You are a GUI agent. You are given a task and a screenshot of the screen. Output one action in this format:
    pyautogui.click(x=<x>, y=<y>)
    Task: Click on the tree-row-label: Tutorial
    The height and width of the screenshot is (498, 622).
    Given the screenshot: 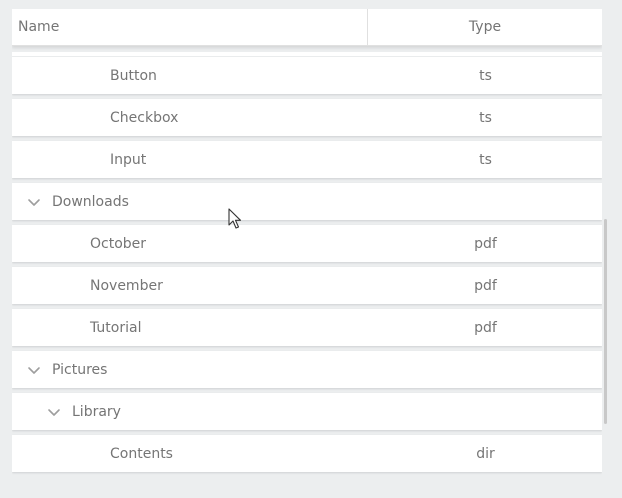 What is the action you would take?
    pyautogui.click(x=116, y=327)
    